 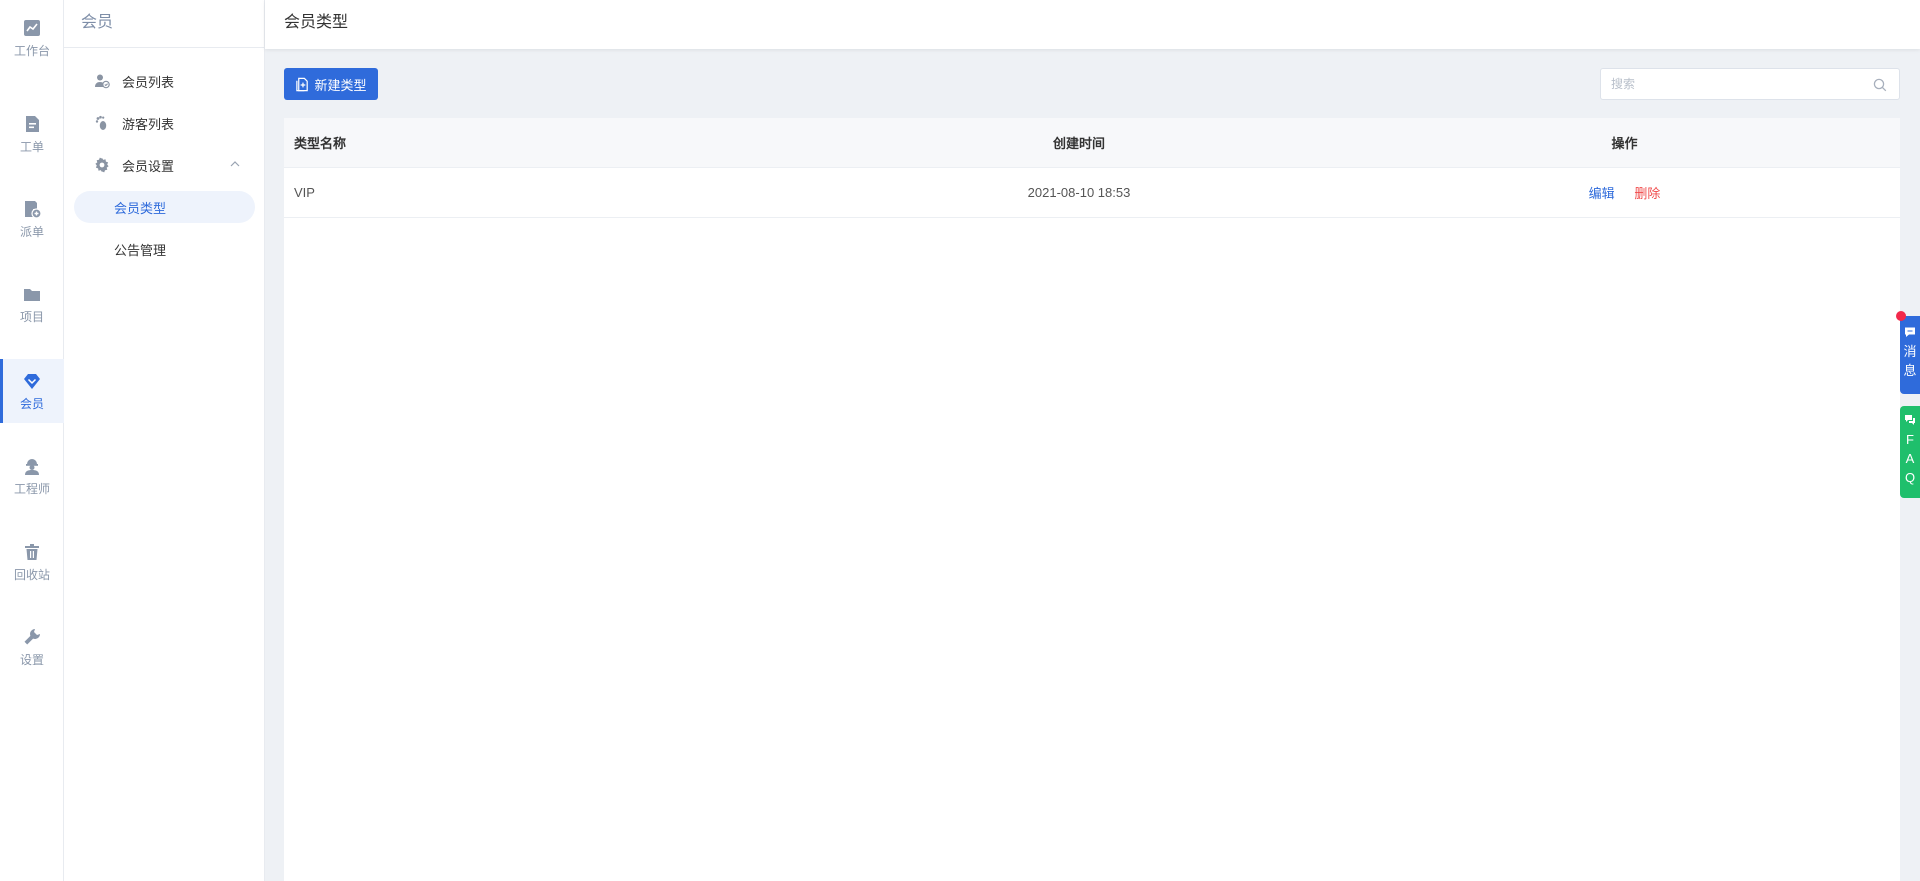 I want to click on chevron-up-icon, so click(x=235, y=164).